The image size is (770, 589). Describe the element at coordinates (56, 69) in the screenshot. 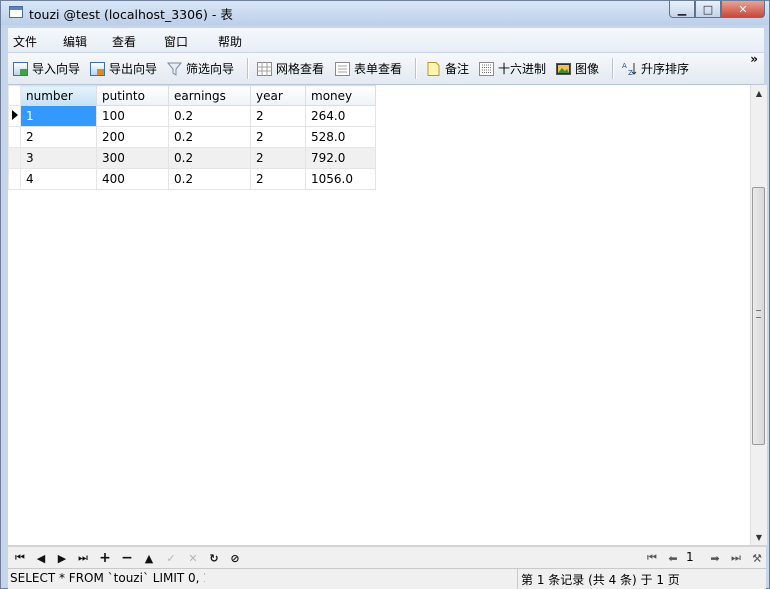

I see `import-wizard-label: 导入向导` at that location.